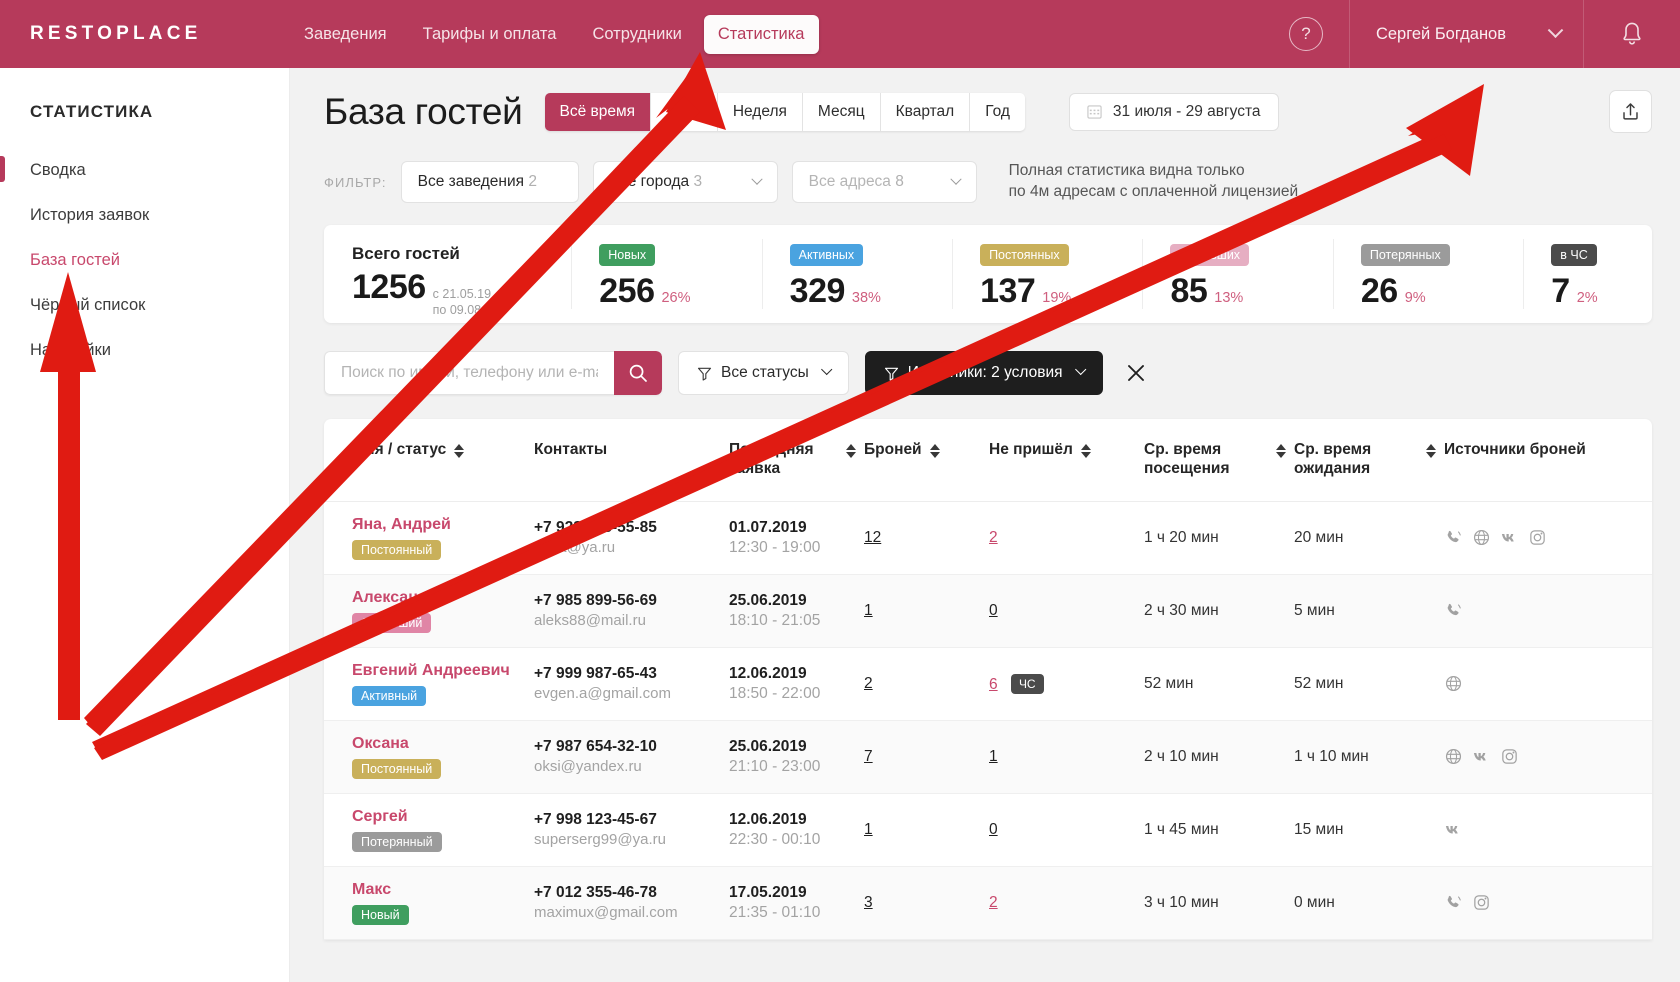 The width and height of the screenshot is (1680, 982). I want to click on sidebar-item-chernyy-spisok: Чёрный список, so click(144, 305).